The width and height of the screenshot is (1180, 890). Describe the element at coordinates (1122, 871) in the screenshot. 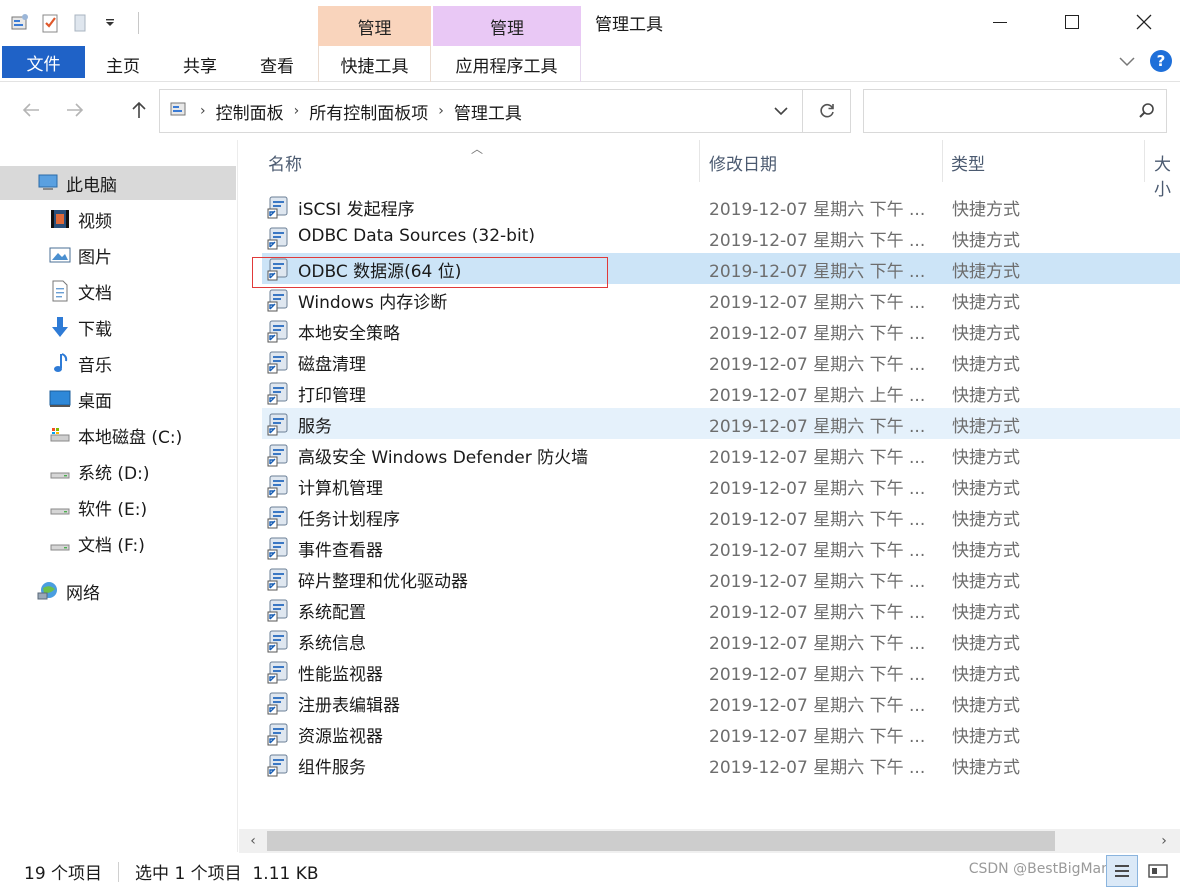

I see `details-view-button` at that location.